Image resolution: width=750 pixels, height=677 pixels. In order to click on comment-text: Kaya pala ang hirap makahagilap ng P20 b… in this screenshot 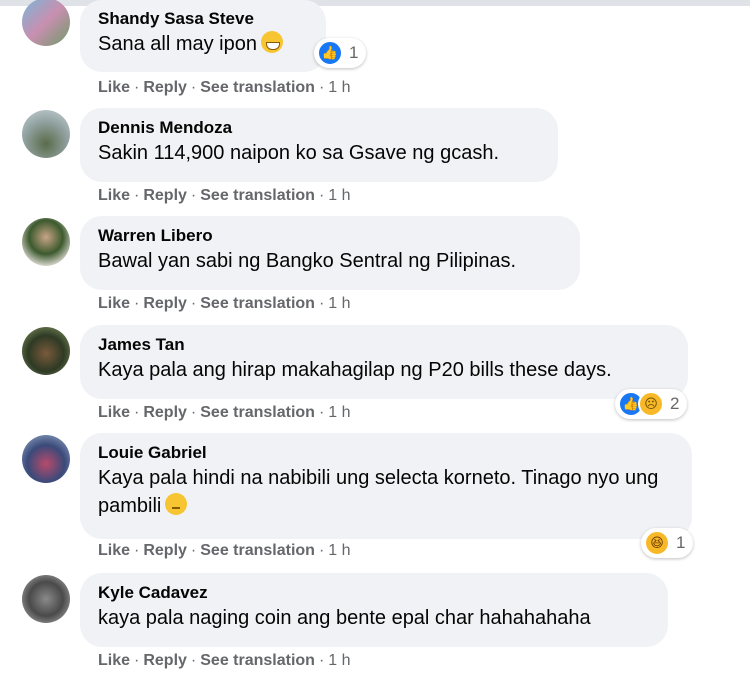, I will do `click(355, 370)`.